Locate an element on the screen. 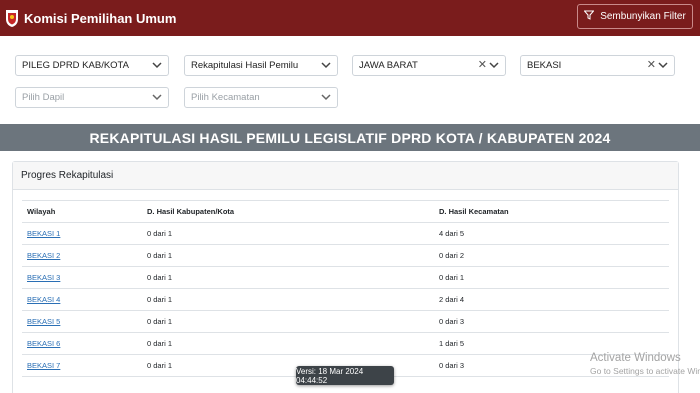  table-row: BEKASI 1 0 dari 1 4 dari 5 is located at coordinates (345, 233).